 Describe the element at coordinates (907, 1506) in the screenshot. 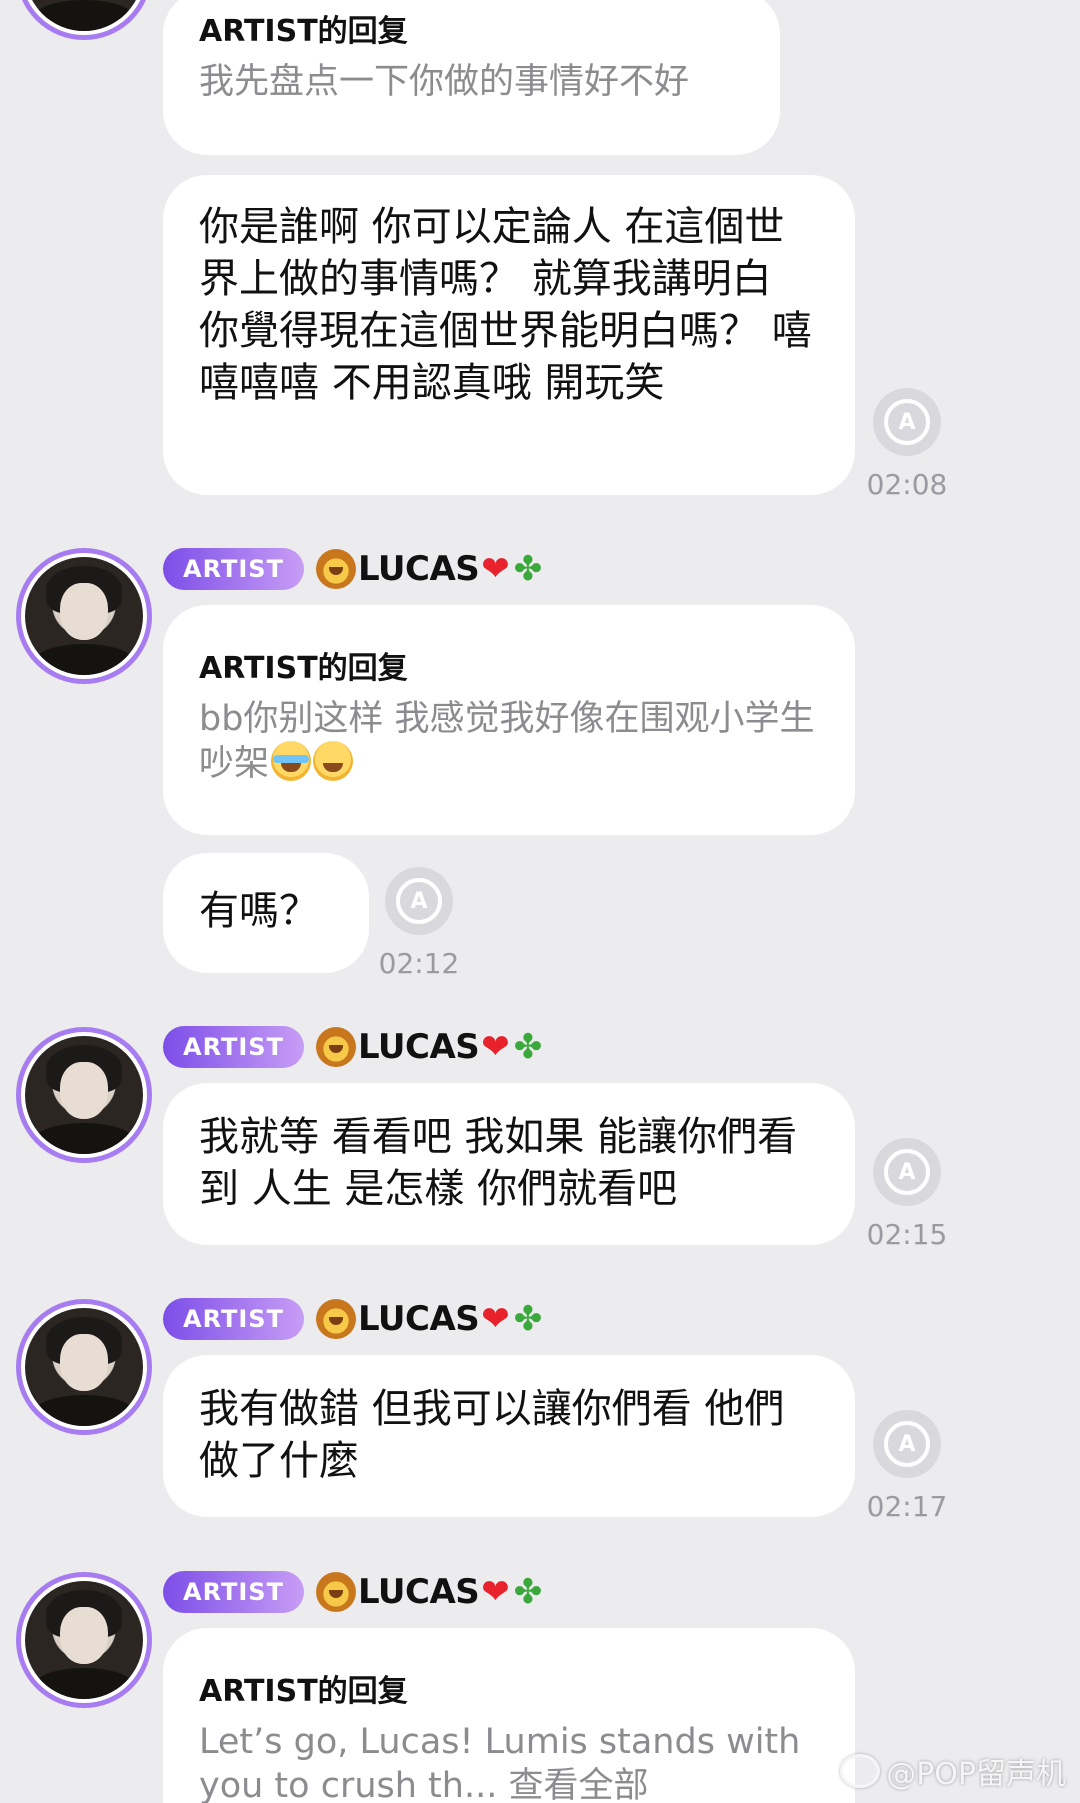

I see `message-time: 02:17` at that location.